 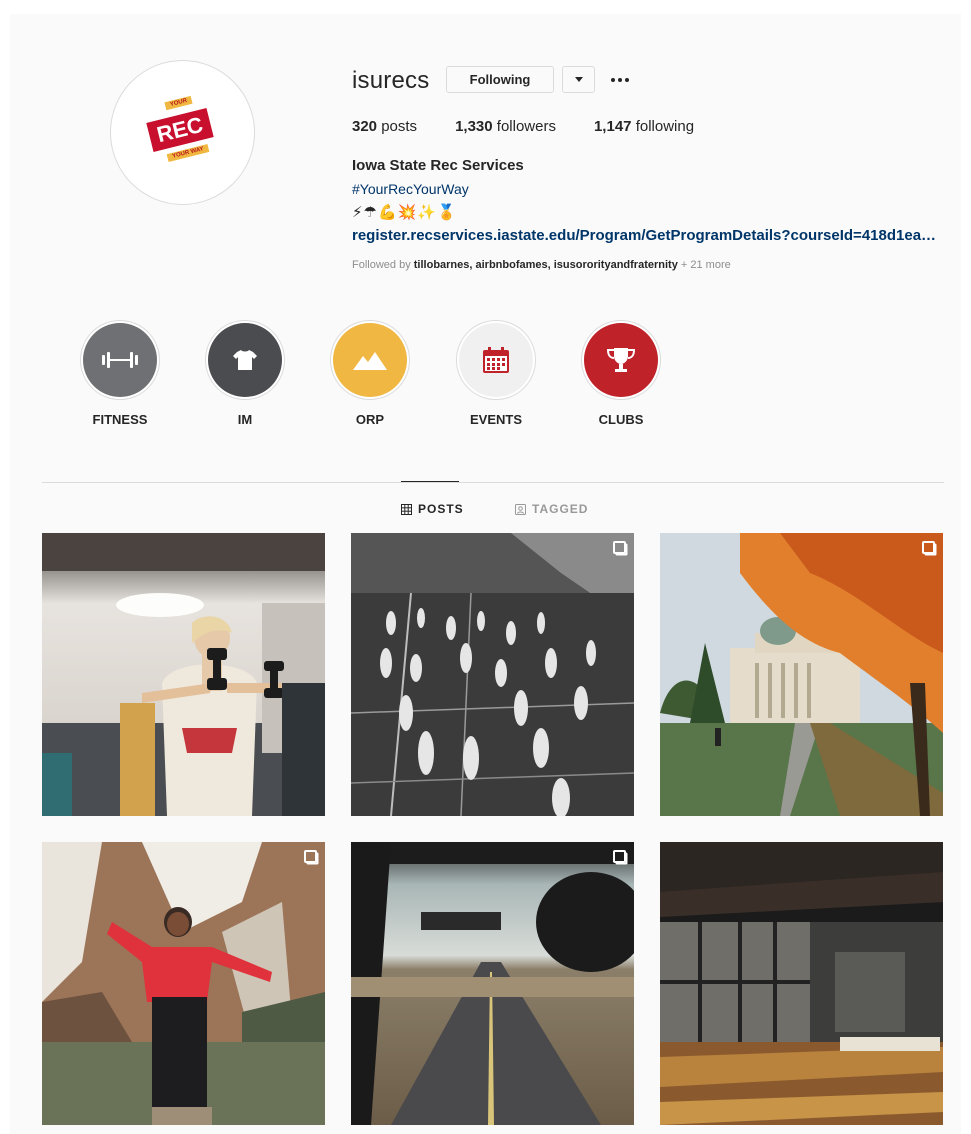 What do you see at coordinates (370, 419) in the screenshot?
I see `highlight-label: ORP` at bounding box center [370, 419].